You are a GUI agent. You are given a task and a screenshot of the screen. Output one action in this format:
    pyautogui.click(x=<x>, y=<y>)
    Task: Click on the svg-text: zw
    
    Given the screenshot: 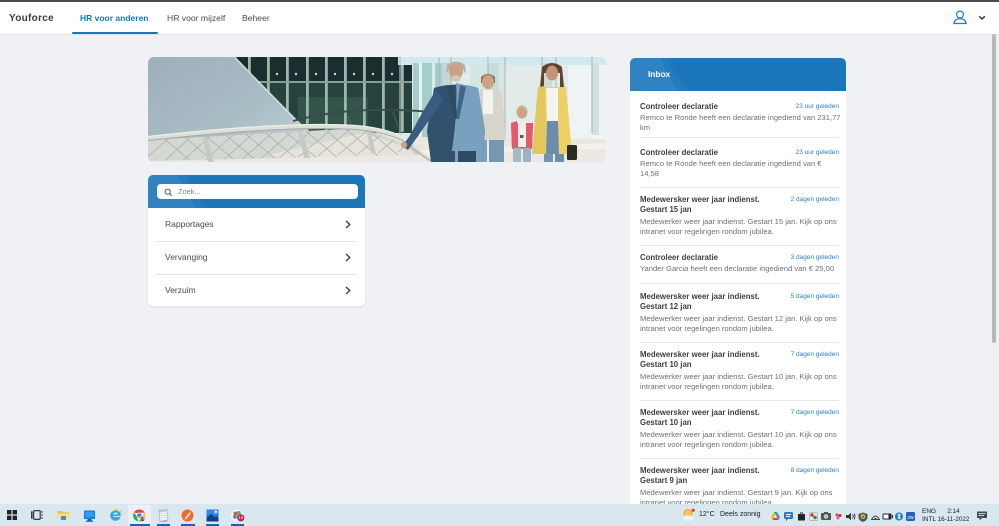 What is the action you would take?
    pyautogui.click(x=910, y=518)
    